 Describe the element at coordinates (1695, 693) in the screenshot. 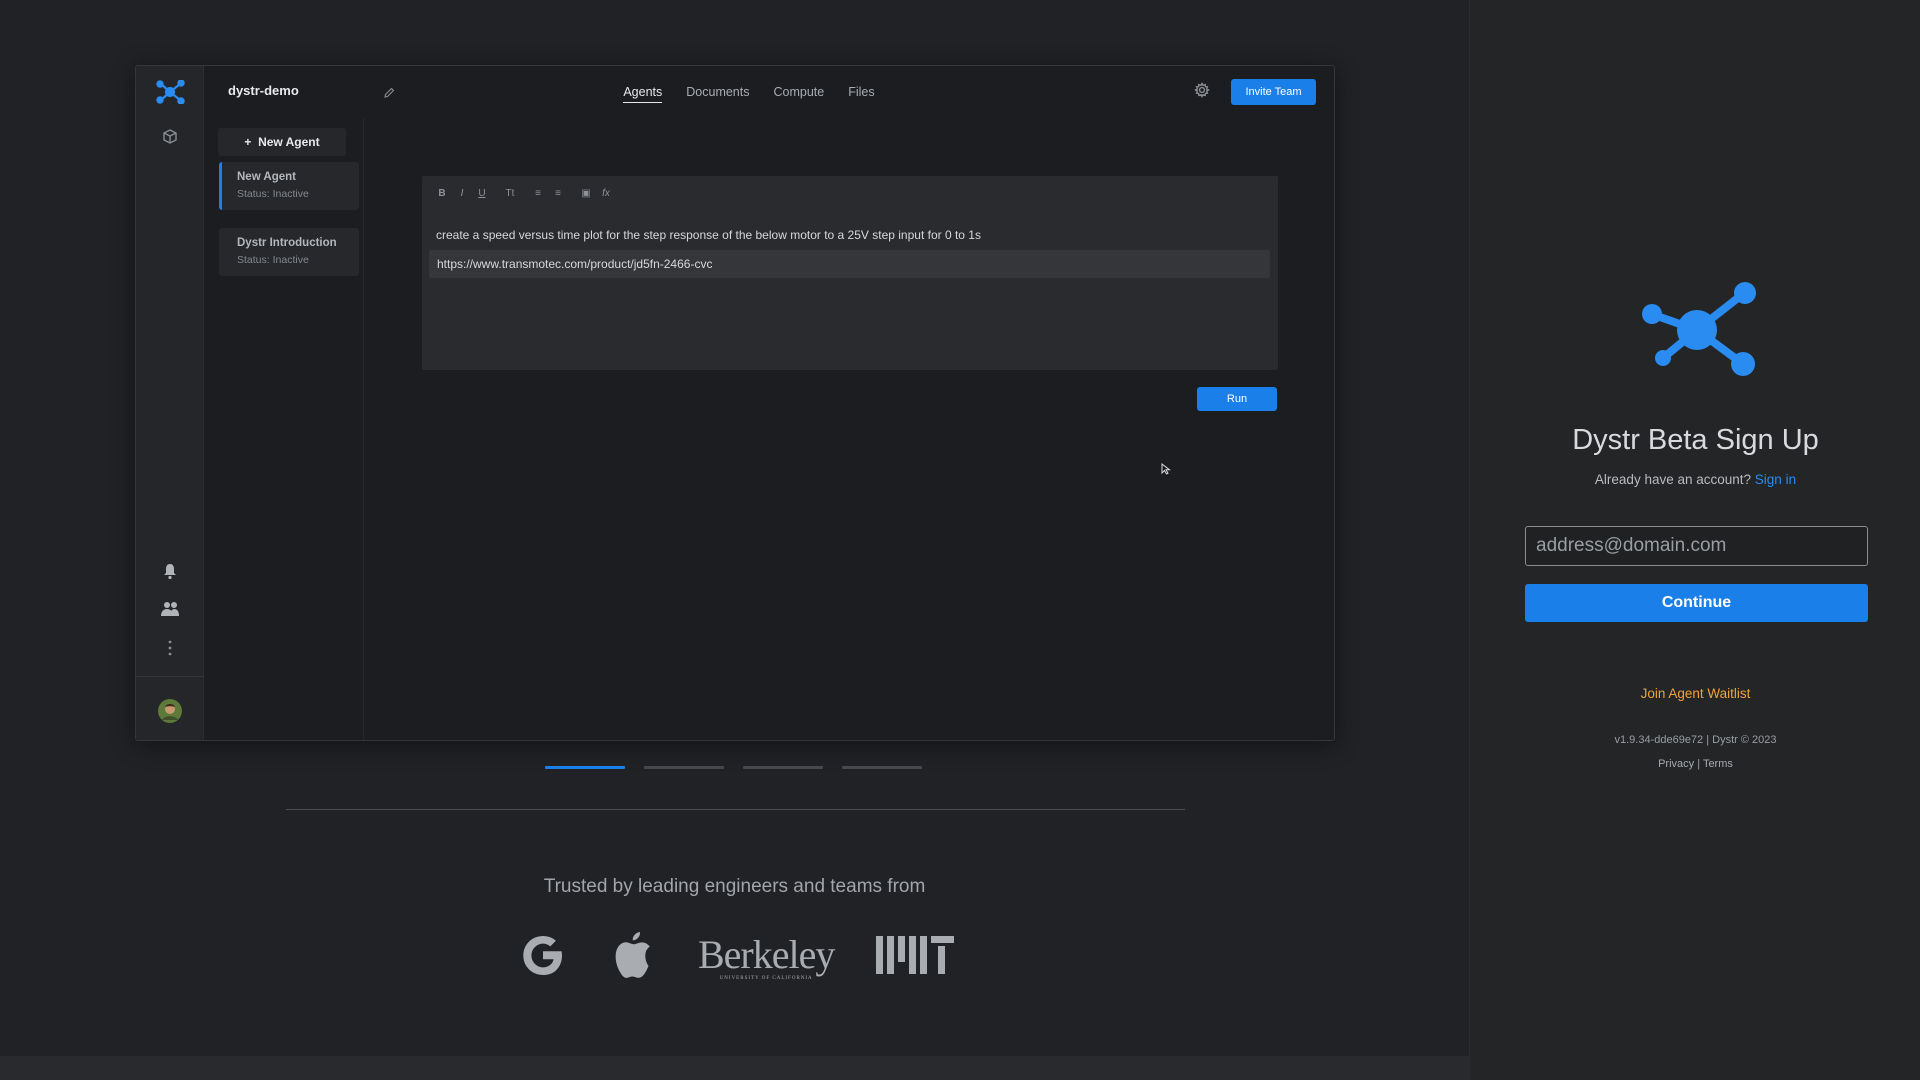

I see `join-waitlist-link: Join Agent Waitlist` at that location.